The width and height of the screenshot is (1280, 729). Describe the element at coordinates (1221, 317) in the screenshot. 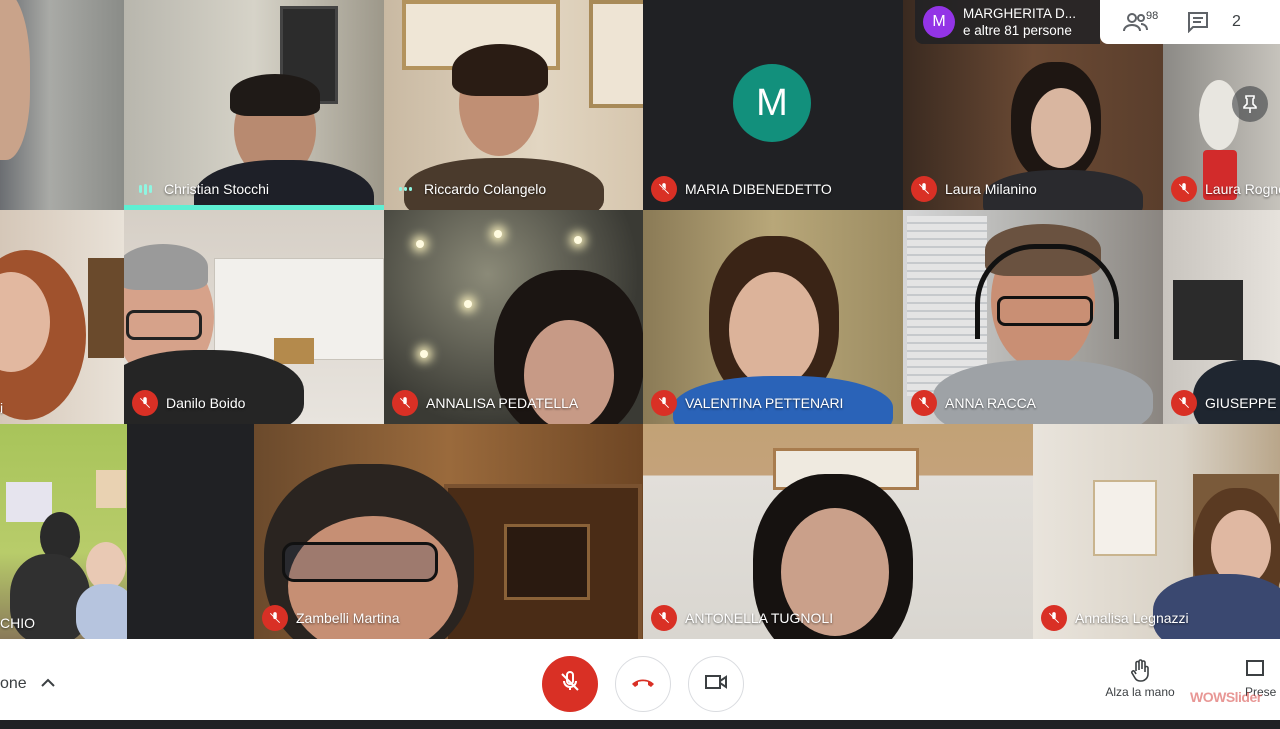

I see `video-tile-11: GIUSEPPE C` at that location.